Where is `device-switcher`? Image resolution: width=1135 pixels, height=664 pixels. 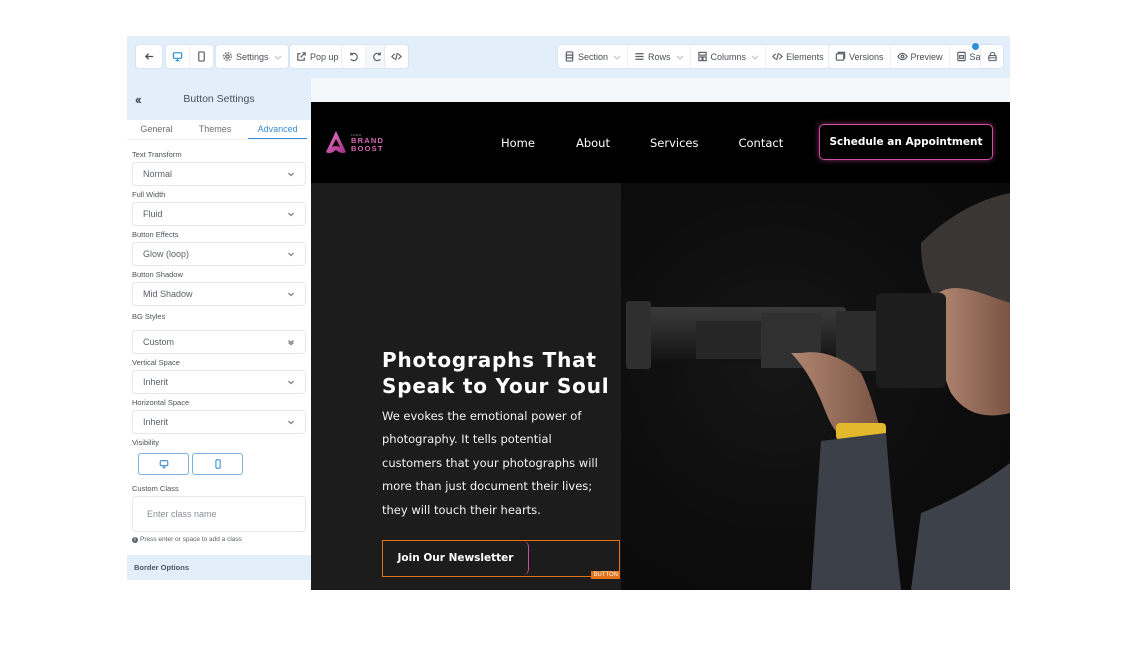
device-switcher is located at coordinates (189, 56).